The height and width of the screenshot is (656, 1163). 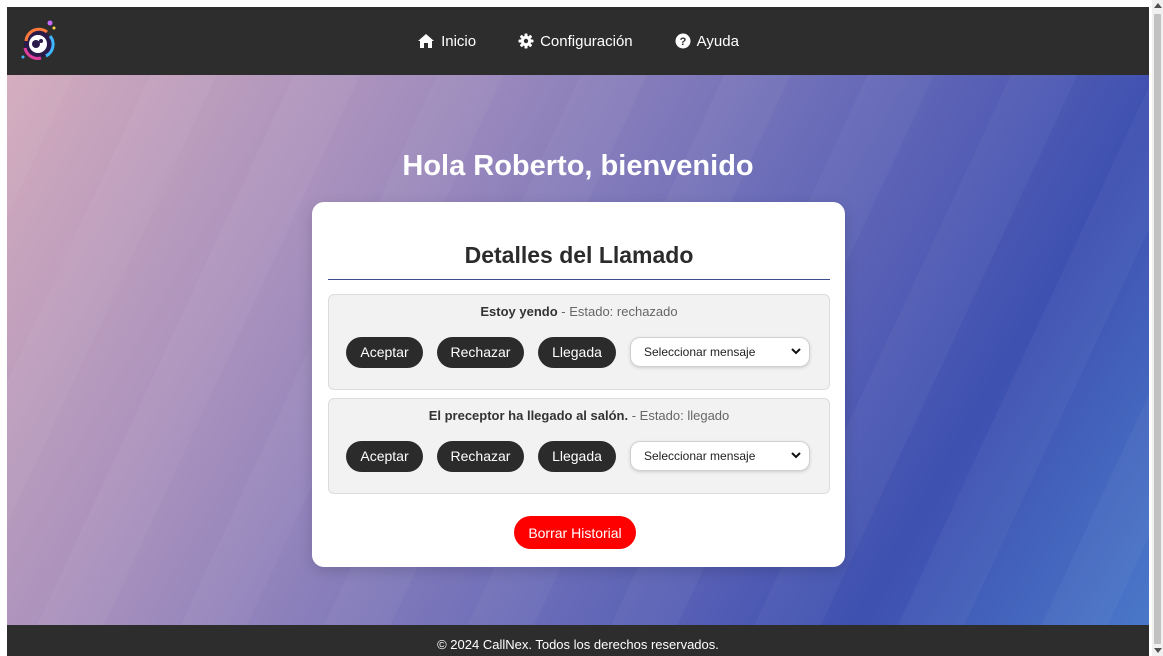 I want to click on nav-configuracion-label: Configuración, so click(x=586, y=41).